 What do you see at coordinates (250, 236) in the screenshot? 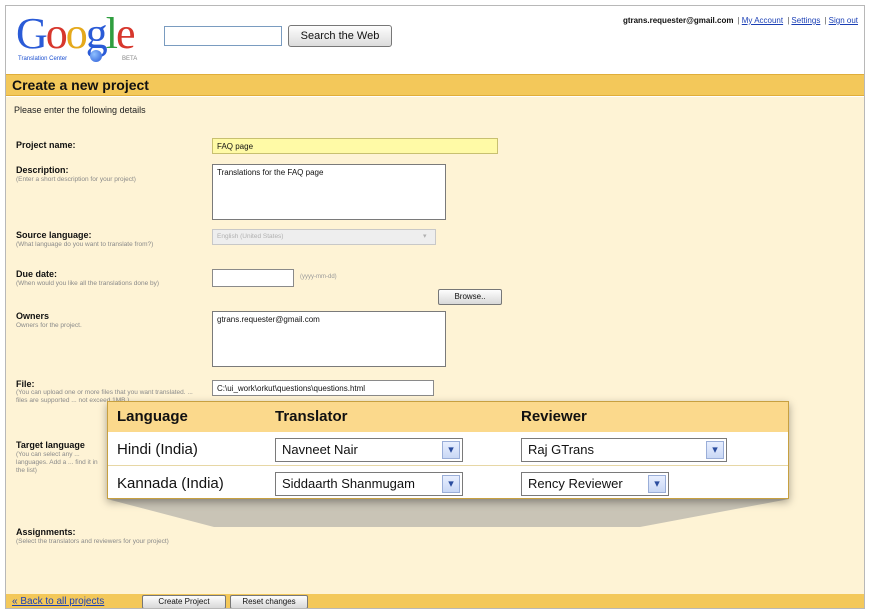
I see `source-language-value: English (United States)` at bounding box center [250, 236].